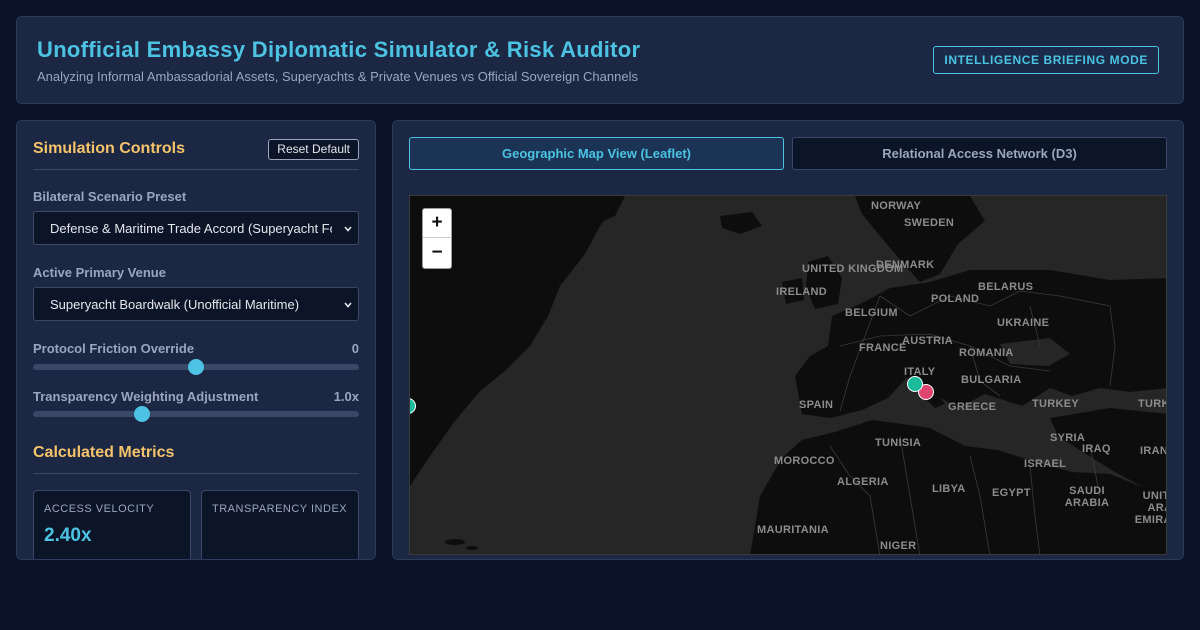 The height and width of the screenshot is (630, 1200). What do you see at coordinates (979, 153) in the screenshot?
I see `tab-relational-network: Relational Access Network (D3)` at bounding box center [979, 153].